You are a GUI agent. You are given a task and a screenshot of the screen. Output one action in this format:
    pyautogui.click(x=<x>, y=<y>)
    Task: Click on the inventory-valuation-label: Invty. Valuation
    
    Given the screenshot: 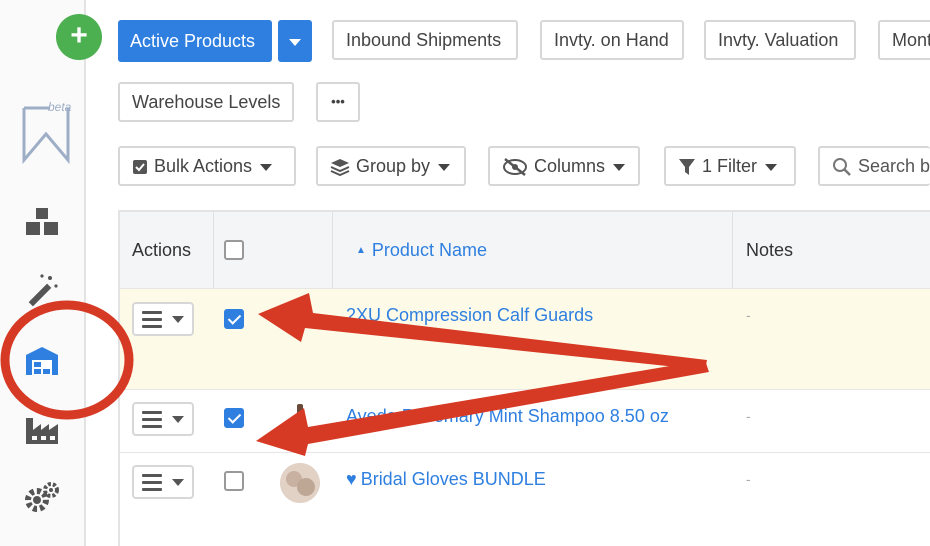 What is the action you would take?
    pyautogui.click(x=778, y=40)
    